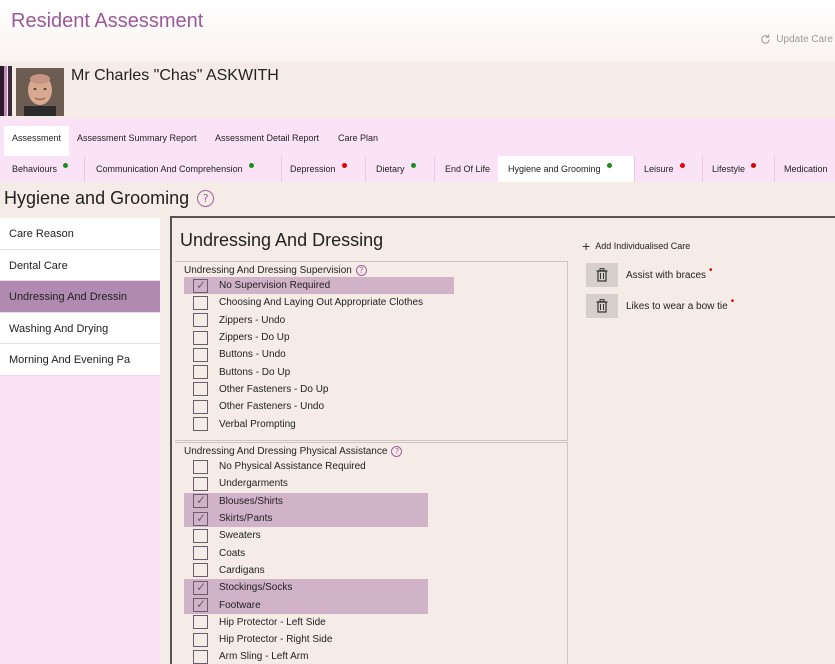 This screenshot has height=664, width=835. What do you see at coordinates (10, 91) in the screenshot?
I see `accent-stripe` at bounding box center [10, 91].